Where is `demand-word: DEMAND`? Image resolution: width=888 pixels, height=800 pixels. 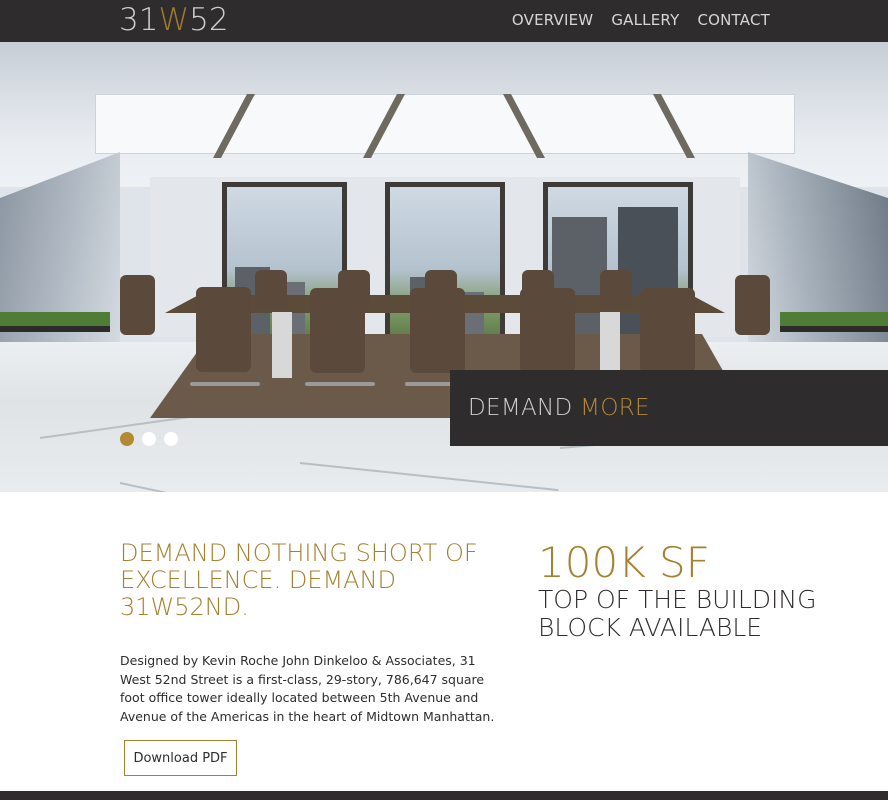 demand-word: DEMAND is located at coordinates (520, 408).